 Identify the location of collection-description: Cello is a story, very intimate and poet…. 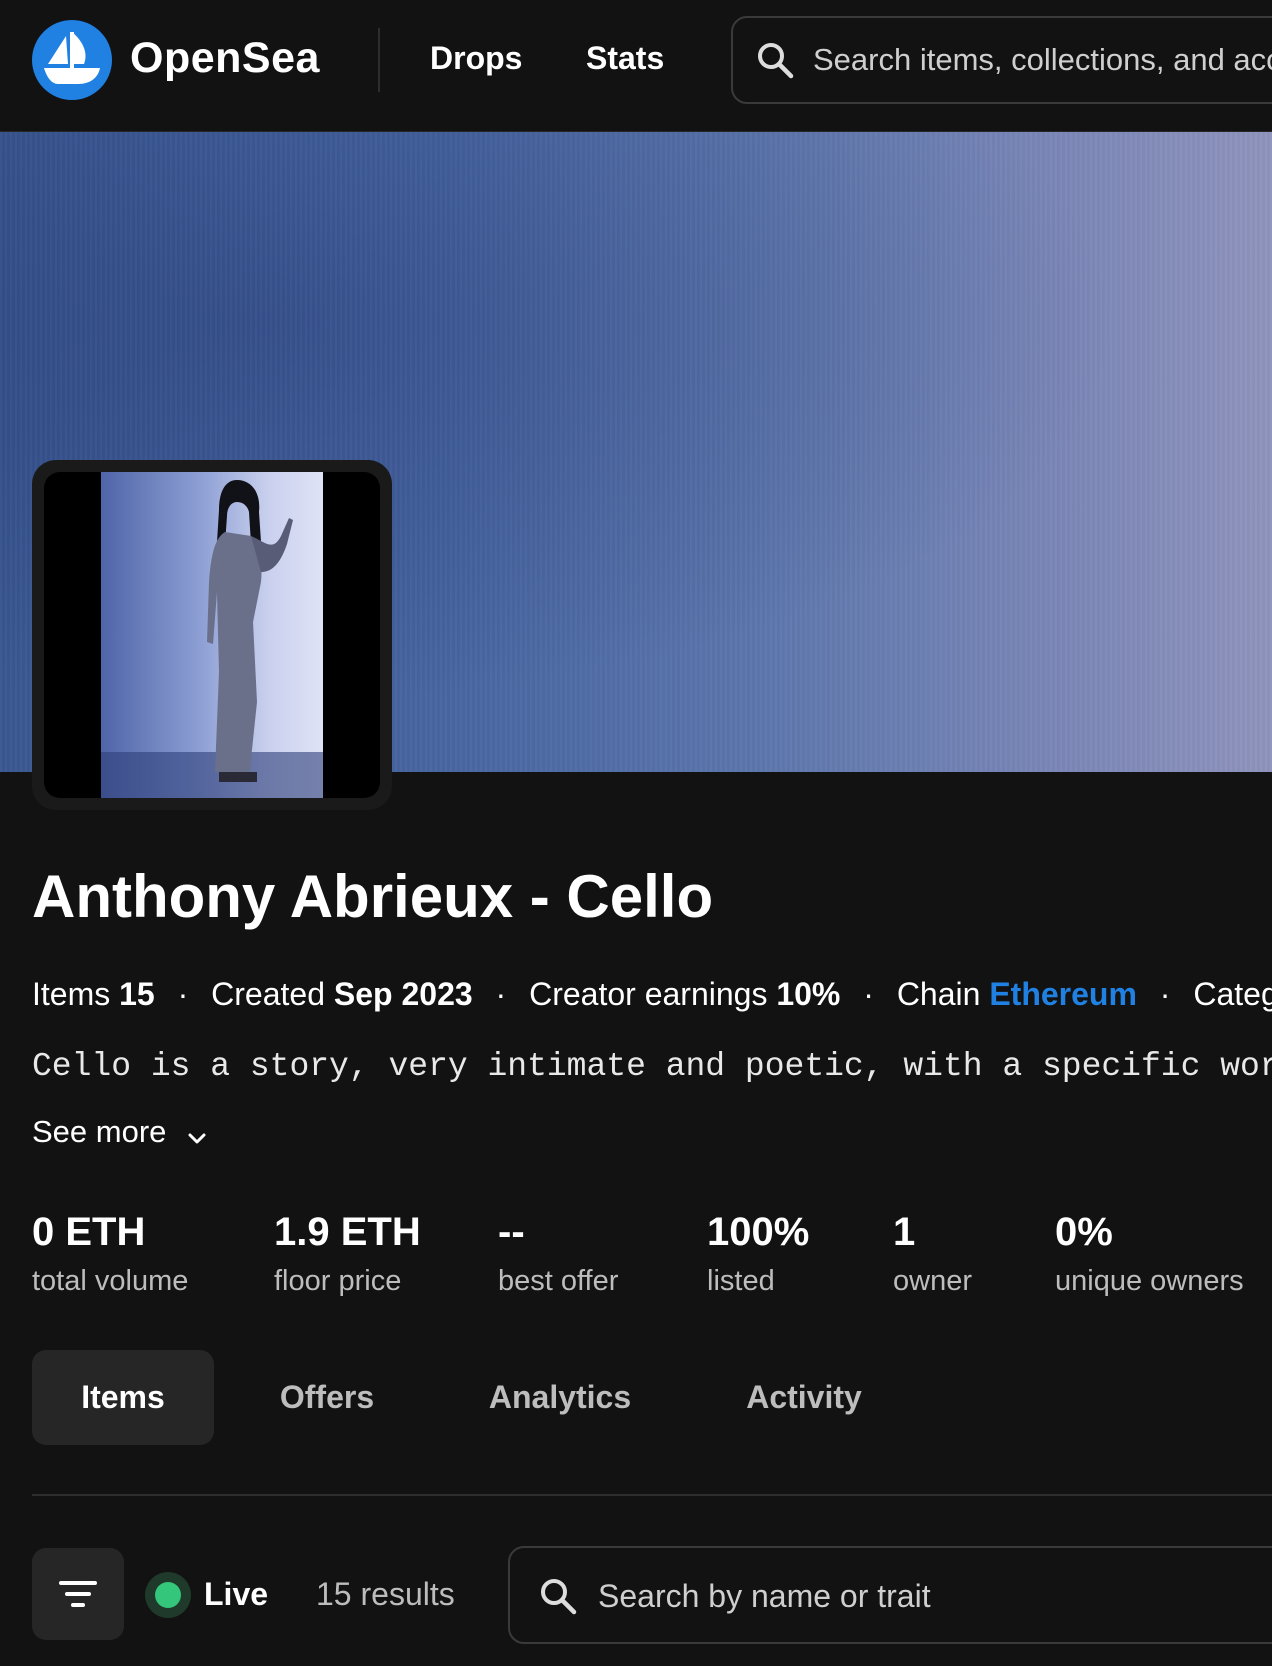
(652, 1066).